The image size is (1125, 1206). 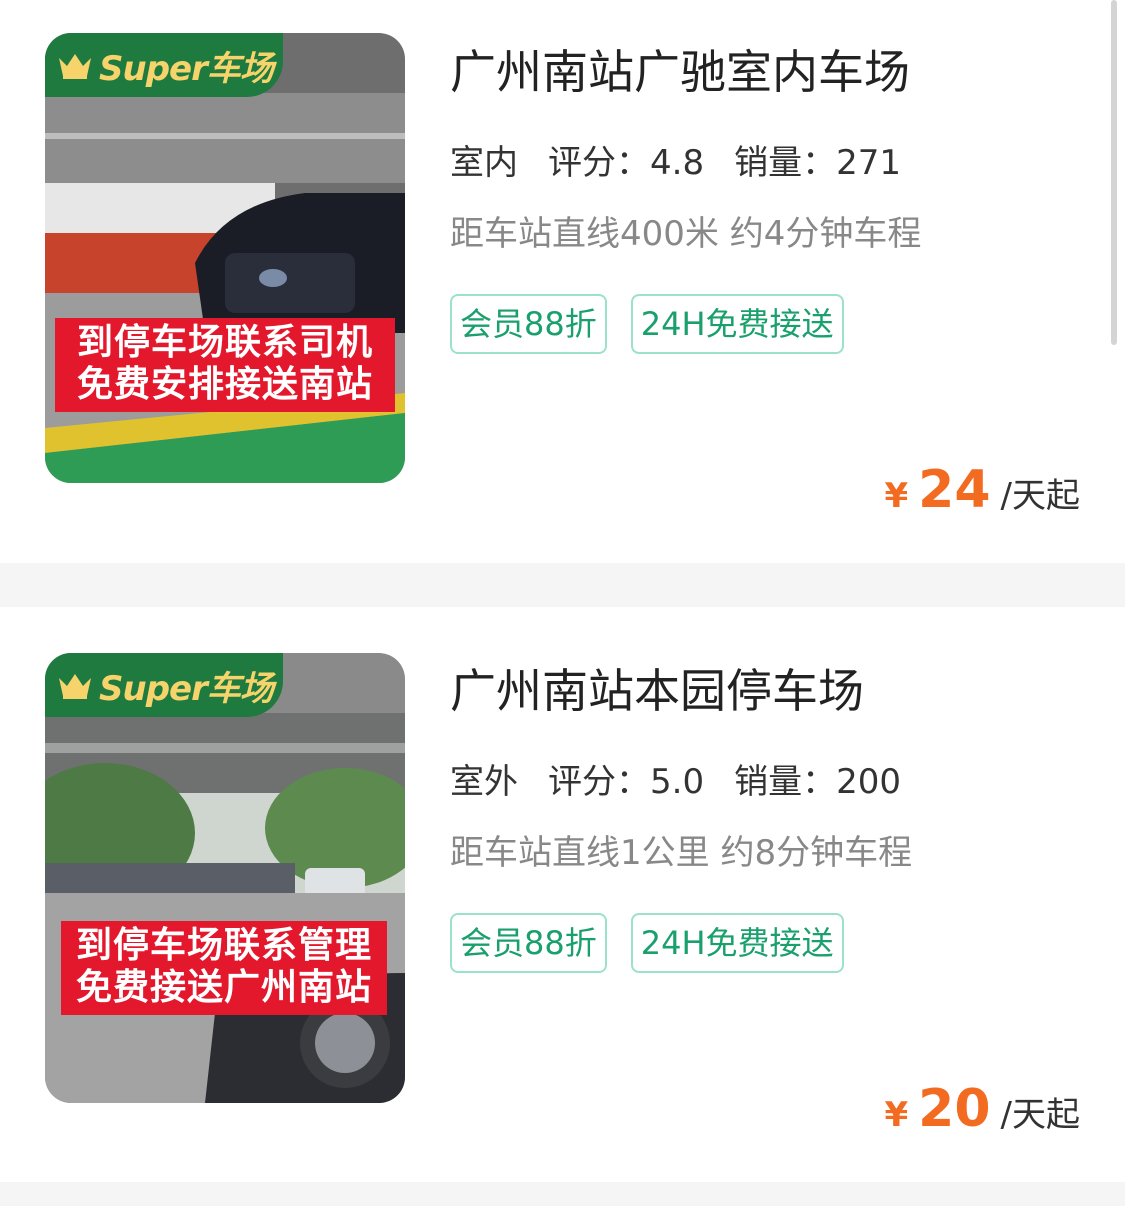 I want to click on parking-meta: 室内 评分：4.8 销量：271, so click(x=674, y=163).